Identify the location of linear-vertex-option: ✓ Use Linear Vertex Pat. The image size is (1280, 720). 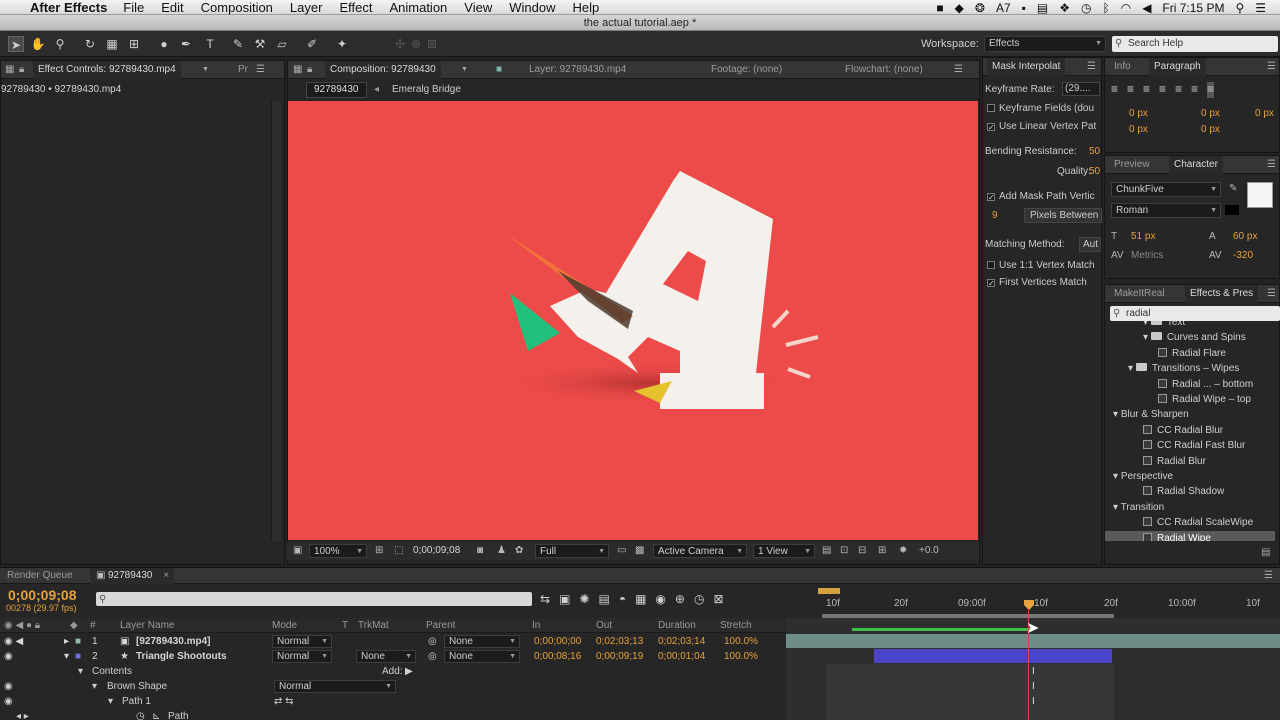
(1041, 126).